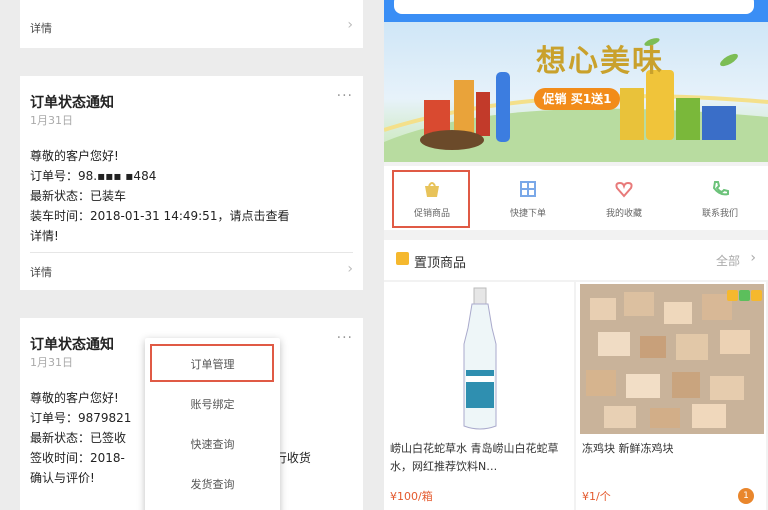 The image size is (768, 510). Describe the element at coordinates (728, 260) in the screenshot. I see `view-all-link: 全部` at that location.